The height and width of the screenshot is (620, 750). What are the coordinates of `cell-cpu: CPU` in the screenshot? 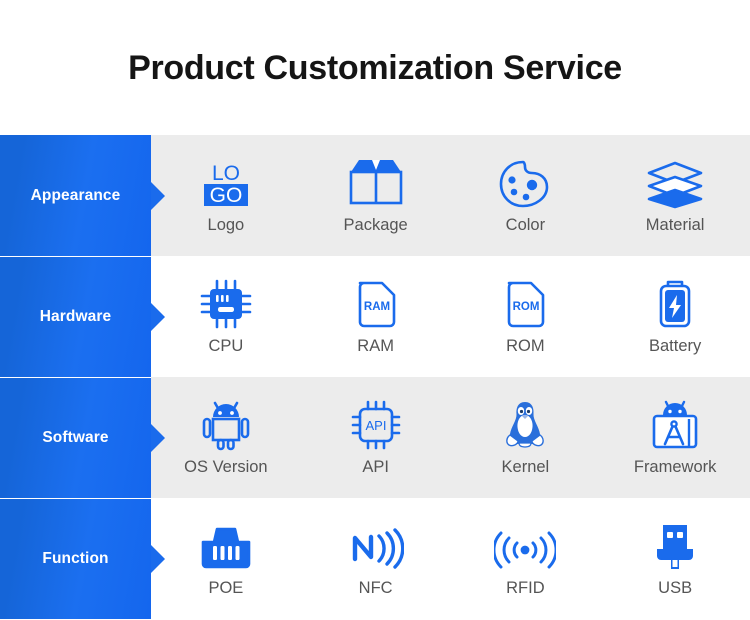 It's located at (226, 316).